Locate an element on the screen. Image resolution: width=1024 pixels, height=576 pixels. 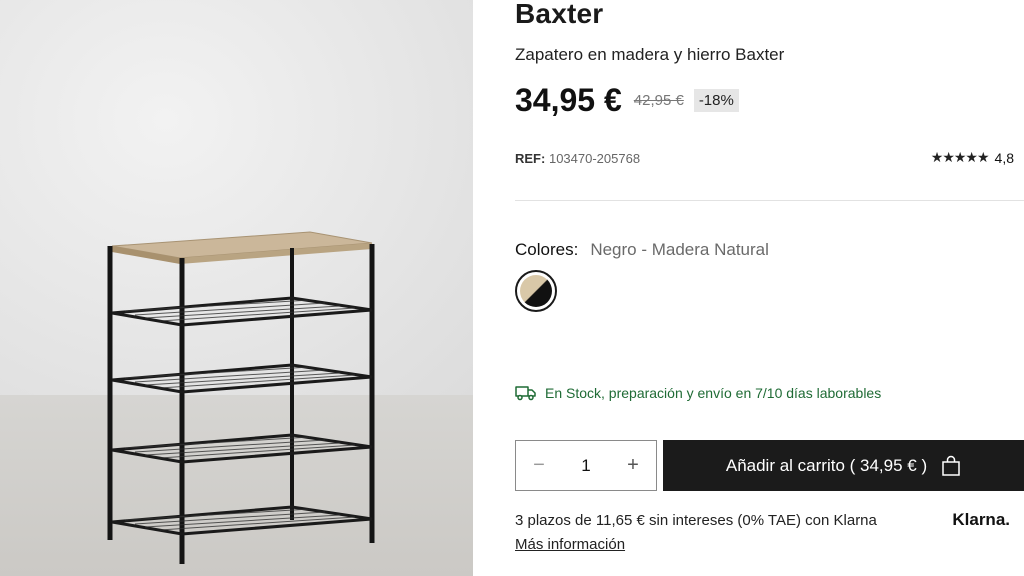
product-subtitle: Zapatero en madera y hierro Baxter is located at coordinates (650, 54).